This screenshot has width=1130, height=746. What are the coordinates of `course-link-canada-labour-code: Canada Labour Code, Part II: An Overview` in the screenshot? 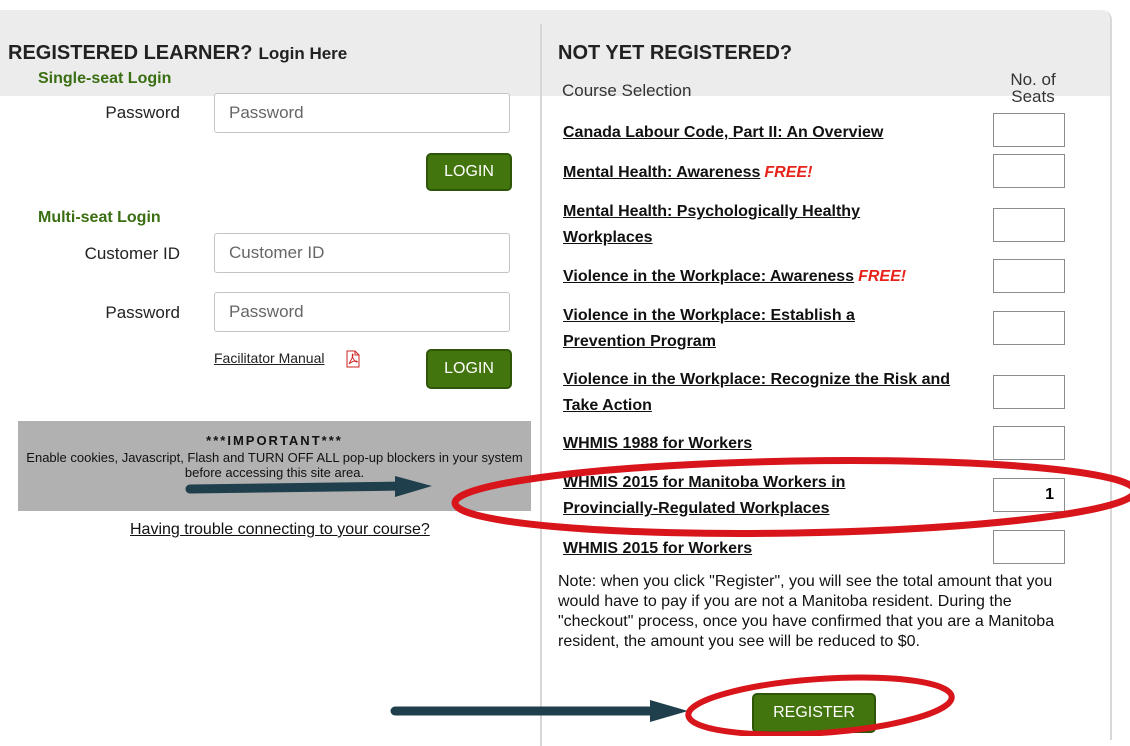 It's located at (773, 133).